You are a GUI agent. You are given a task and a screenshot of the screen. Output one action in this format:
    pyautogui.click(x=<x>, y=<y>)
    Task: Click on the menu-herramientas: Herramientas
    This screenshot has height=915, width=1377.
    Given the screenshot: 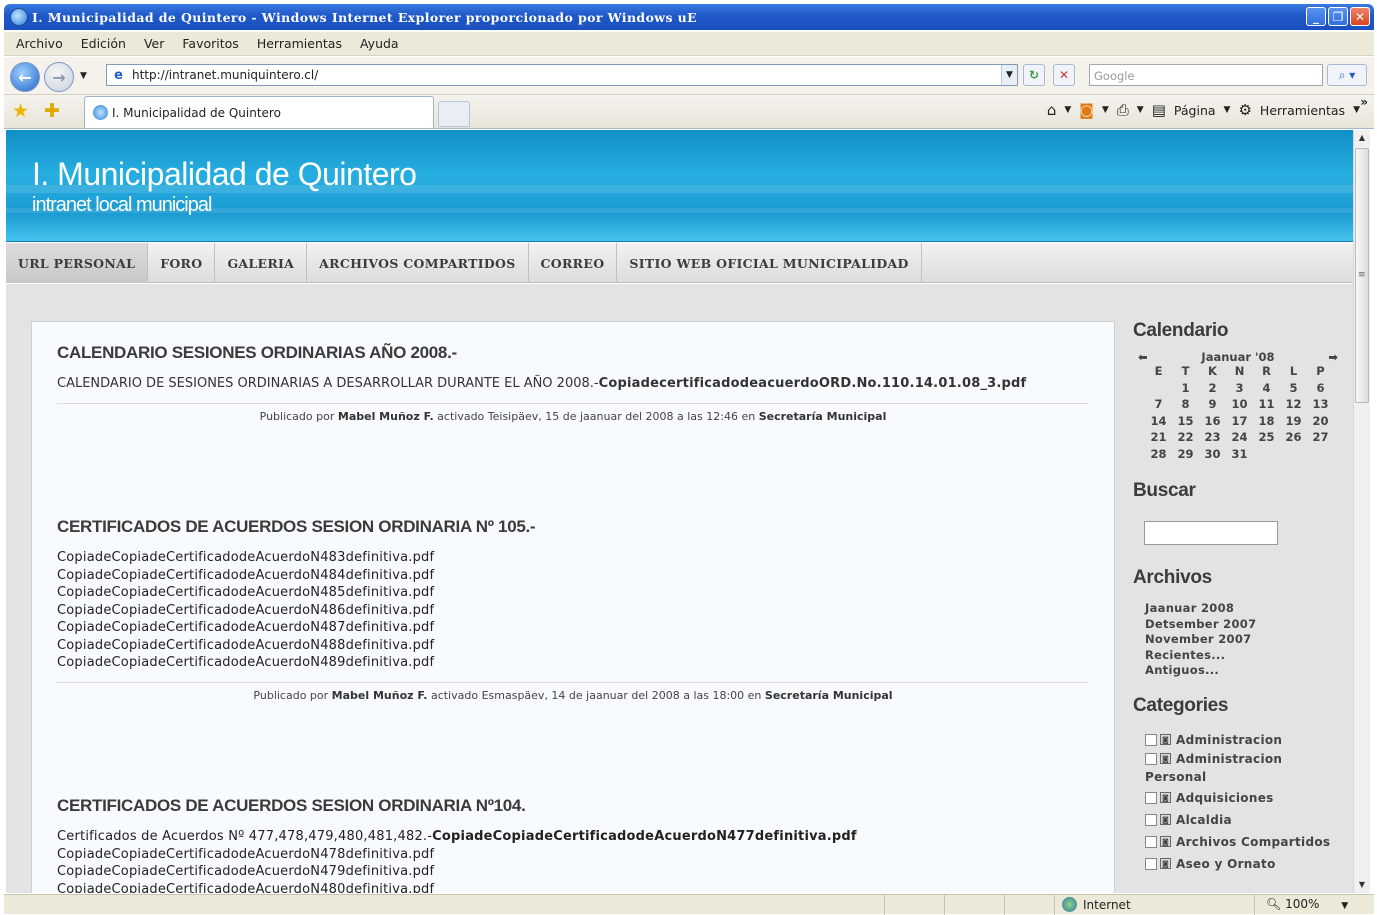 What is the action you would take?
    pyautogui.click(x=299, y=43)
    